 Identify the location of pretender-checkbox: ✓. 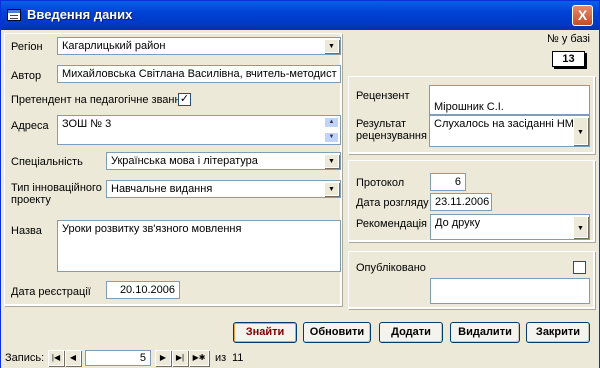
(184, 99).